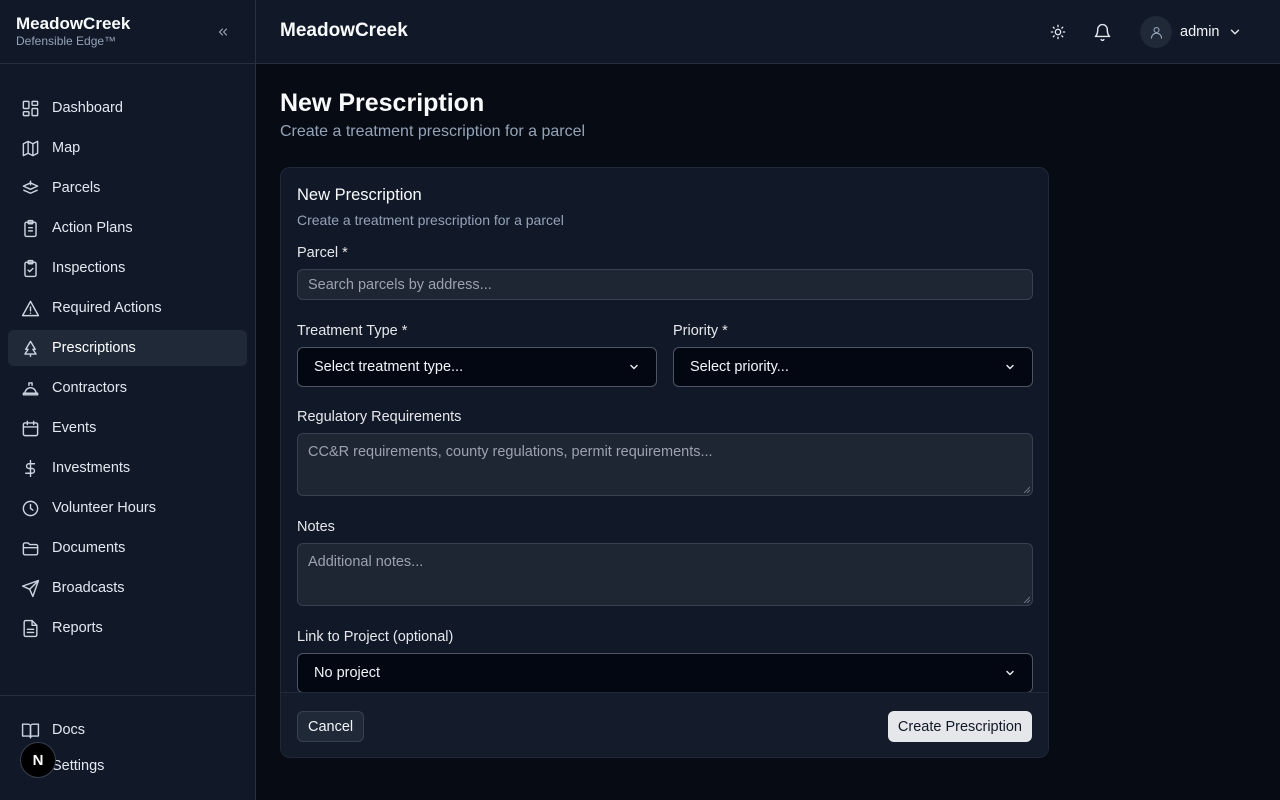 The width and height of the screenshot is (1280, 800). I want to click on brand-name: MeadowCreek, so click(73, 23).